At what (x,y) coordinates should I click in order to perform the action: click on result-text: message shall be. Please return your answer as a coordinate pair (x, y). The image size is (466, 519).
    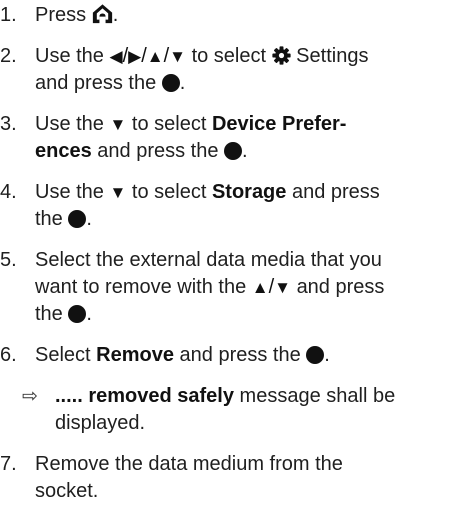
    Looking at the image, I should click on (317, 396).